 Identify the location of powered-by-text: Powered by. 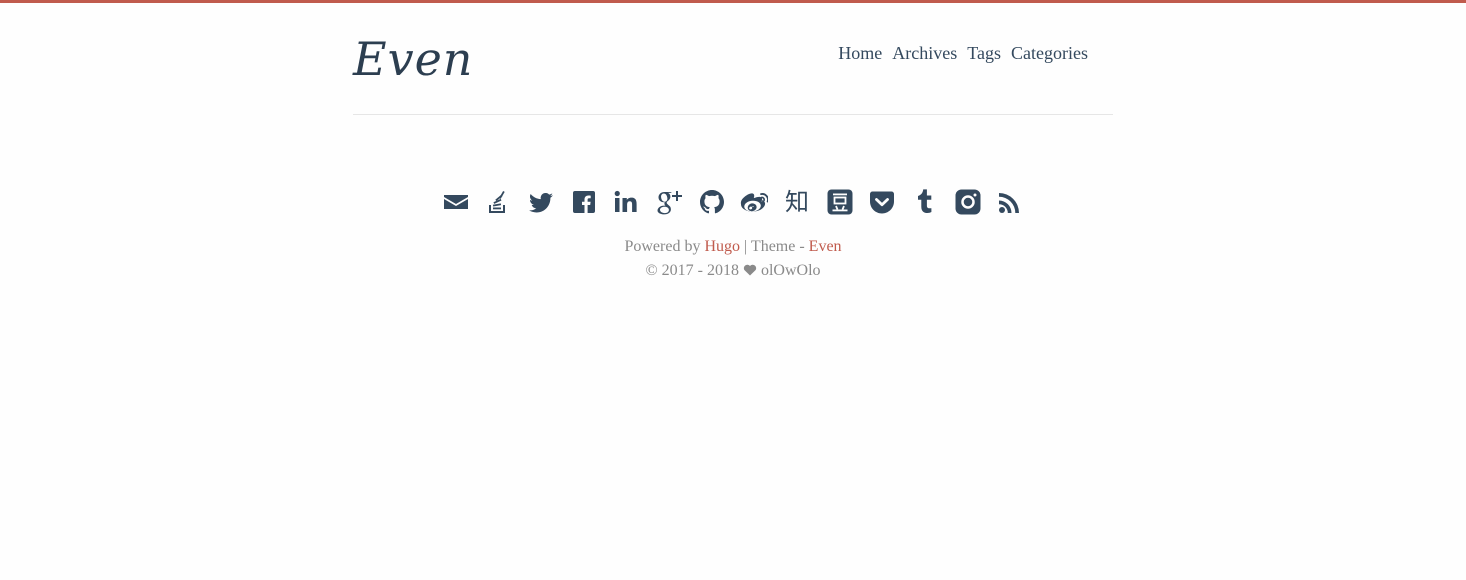
(662, 246).